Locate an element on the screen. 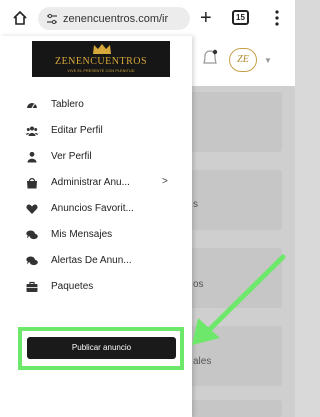  avatar: ZE is located at coordinates (243, 60).